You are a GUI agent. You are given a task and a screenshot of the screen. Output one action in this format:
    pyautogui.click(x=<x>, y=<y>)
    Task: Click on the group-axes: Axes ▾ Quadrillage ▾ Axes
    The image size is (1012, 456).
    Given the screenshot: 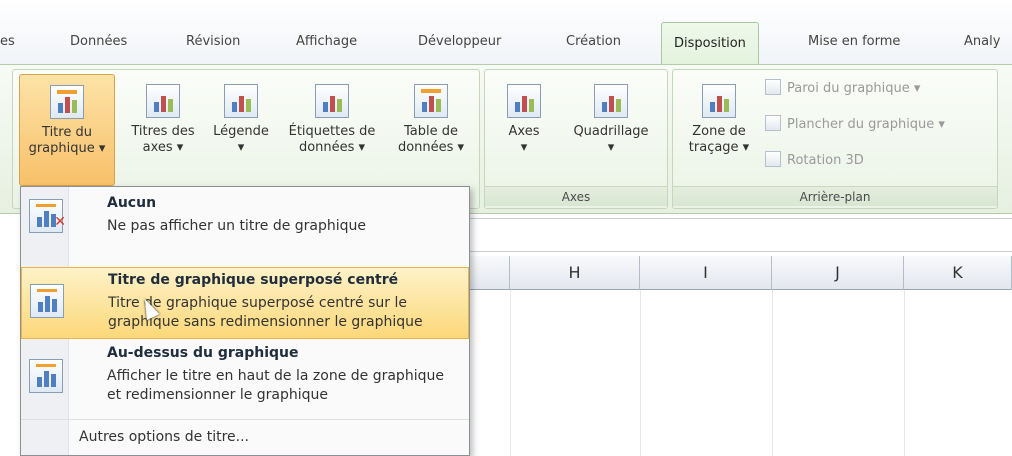 What is the action you would take?
    pyautogui.click(x=576, y=139)
    